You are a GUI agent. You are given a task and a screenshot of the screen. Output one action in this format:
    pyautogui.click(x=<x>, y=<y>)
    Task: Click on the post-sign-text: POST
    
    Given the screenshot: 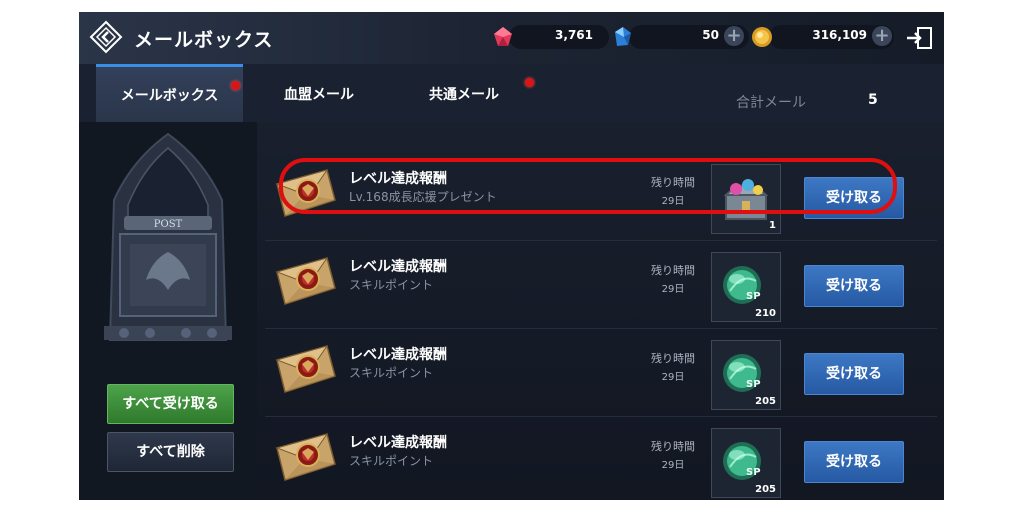 What is the action you would take?
    pyautogui.click(x=168, y=224)
    